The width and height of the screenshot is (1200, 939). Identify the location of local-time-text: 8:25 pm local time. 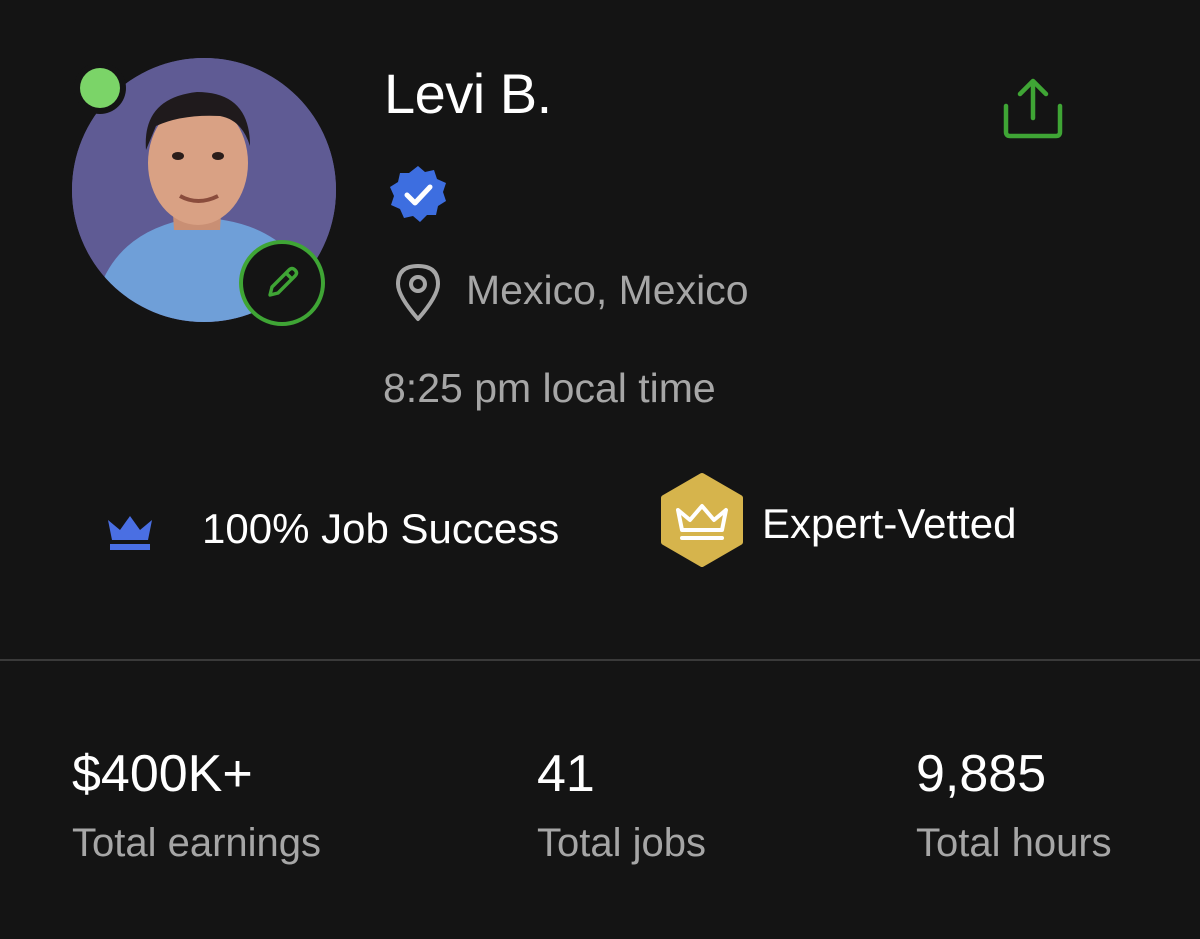
(549, 388).